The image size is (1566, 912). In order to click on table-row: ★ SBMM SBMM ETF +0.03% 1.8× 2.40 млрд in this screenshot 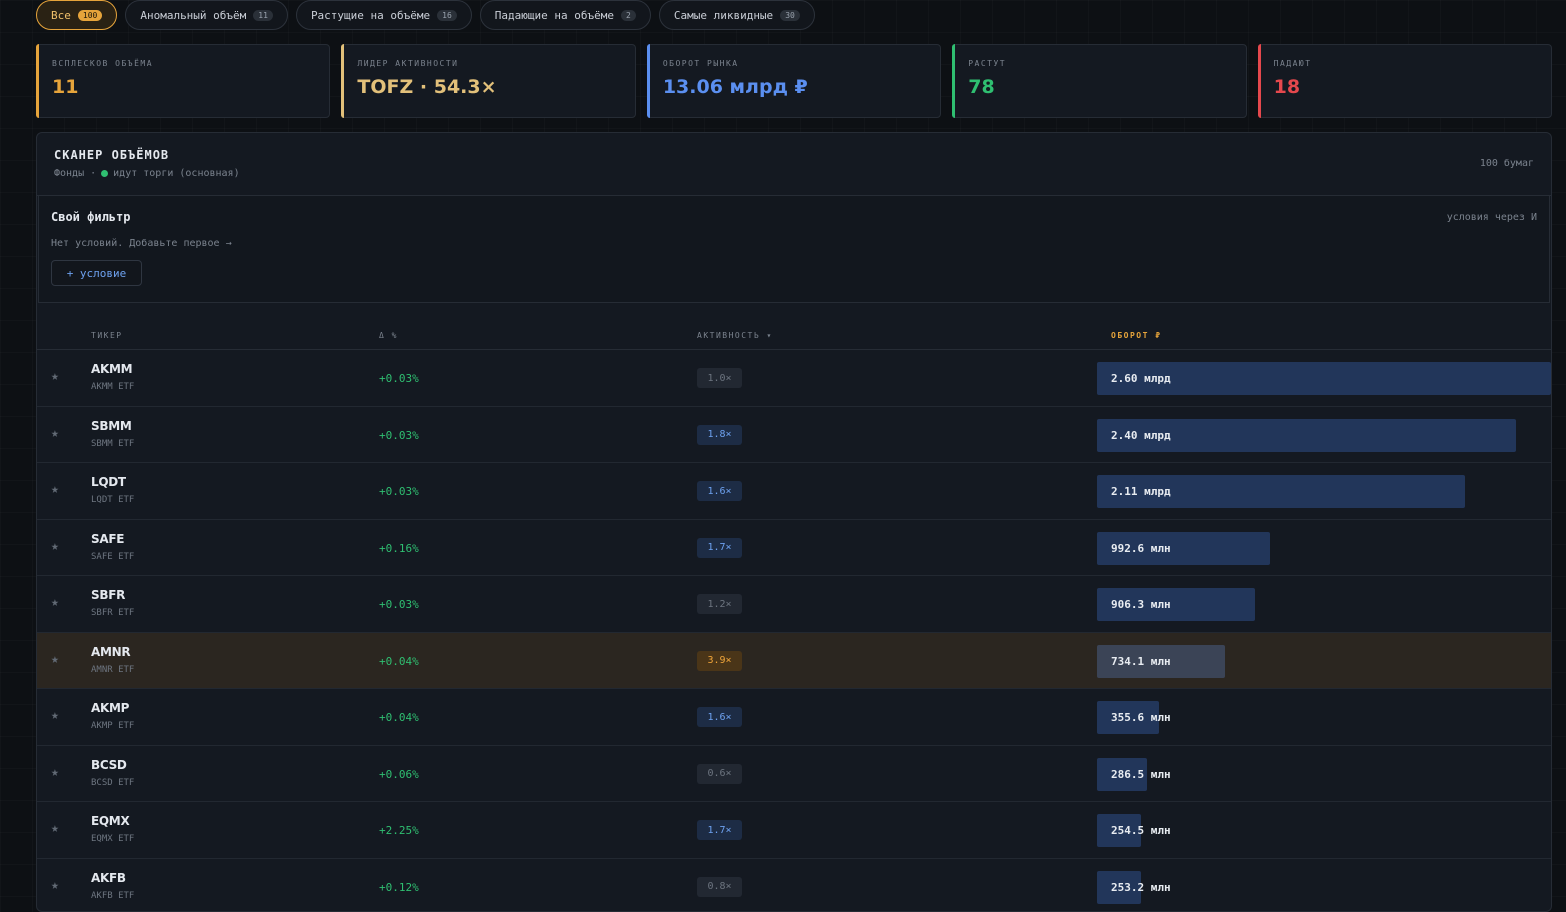, I will do `click(794, 435)`.